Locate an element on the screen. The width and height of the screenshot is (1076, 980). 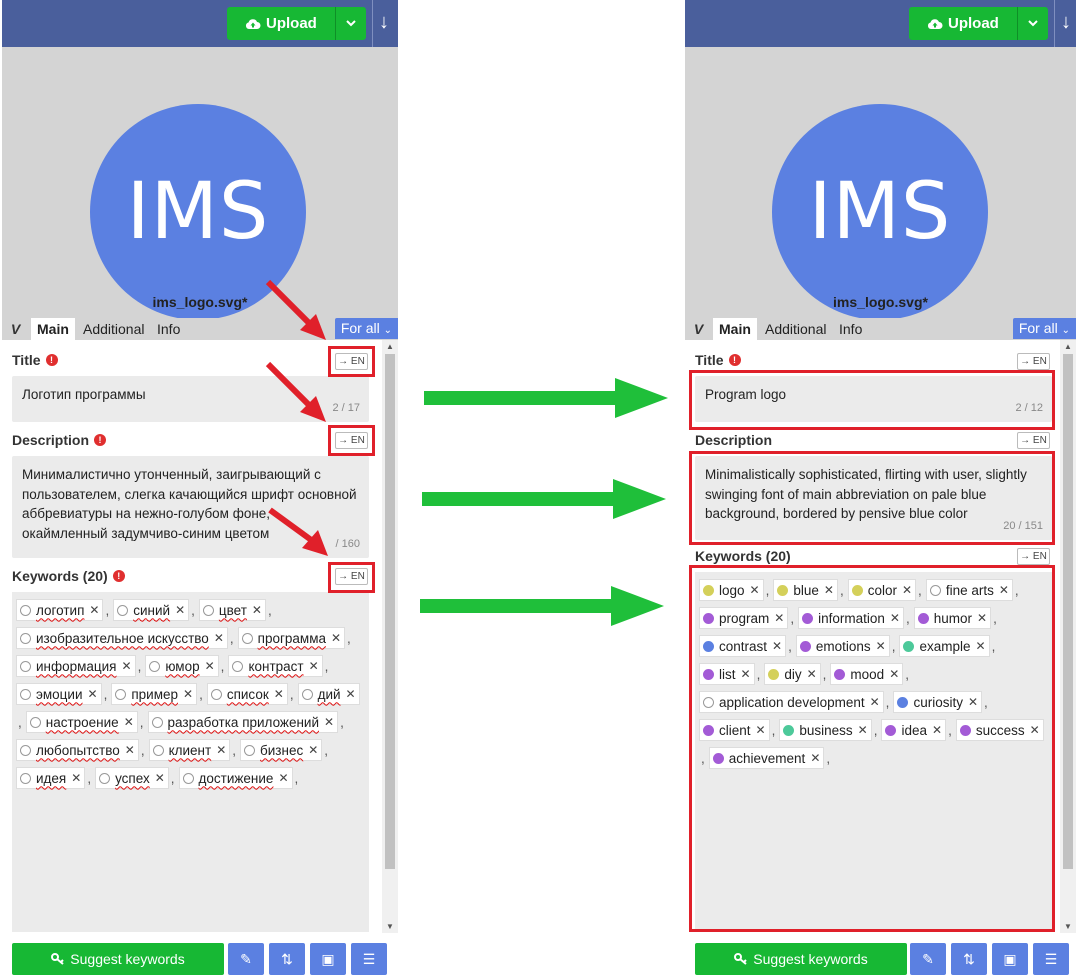
keyword-chip: эмоции ✕ is located at coordinates (59, 694).